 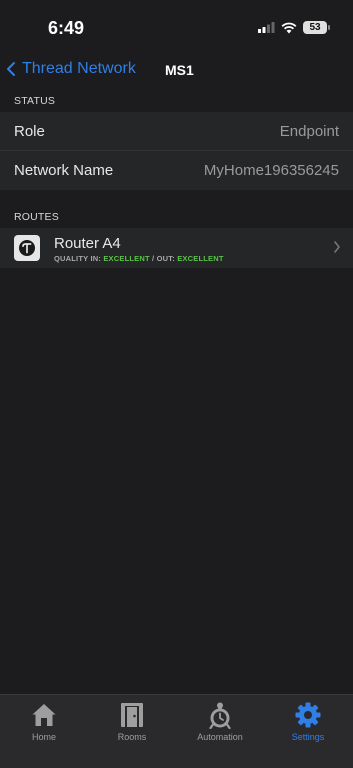 I want to click on router-quality: QUALITY IN: EXCELLENT / OUT: EXCELLENT, so click(x=139, y=258).